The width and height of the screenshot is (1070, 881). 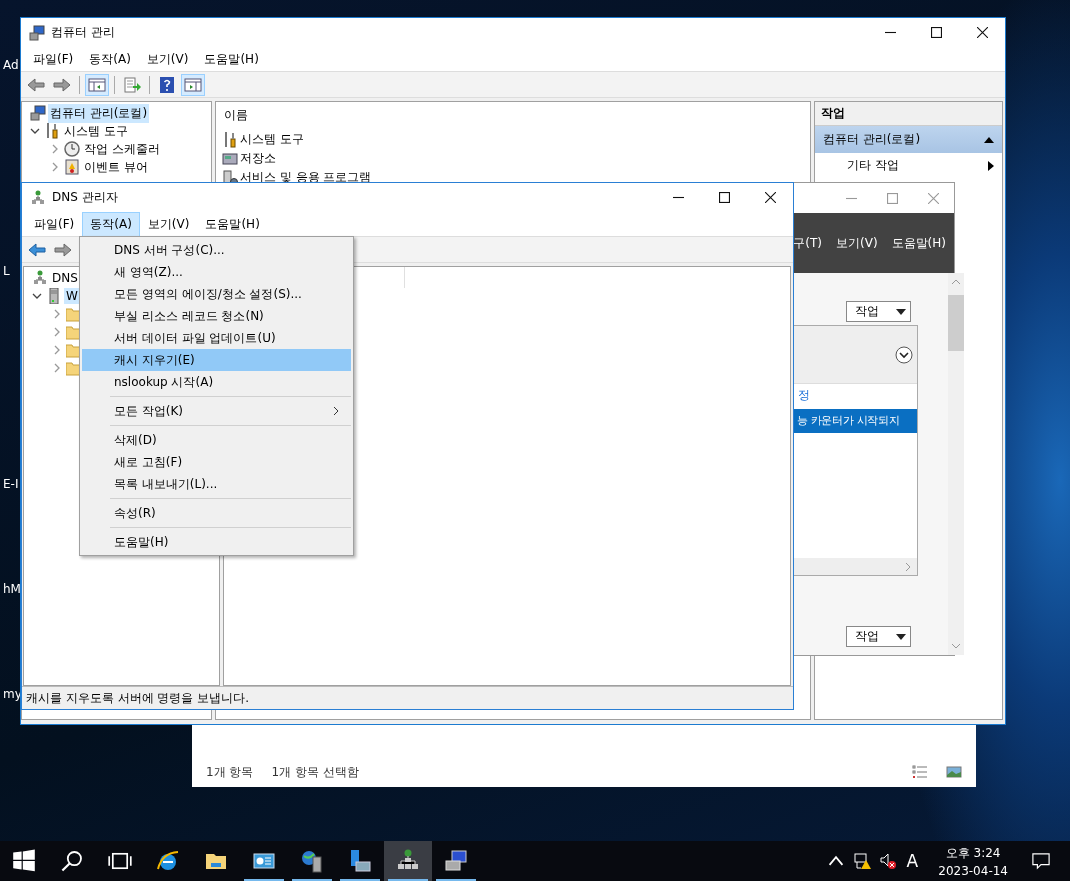 What do you see at coordinates (132, 84) in the screenshot?
I see `export-list-icon` at bounding box center [132, 84].